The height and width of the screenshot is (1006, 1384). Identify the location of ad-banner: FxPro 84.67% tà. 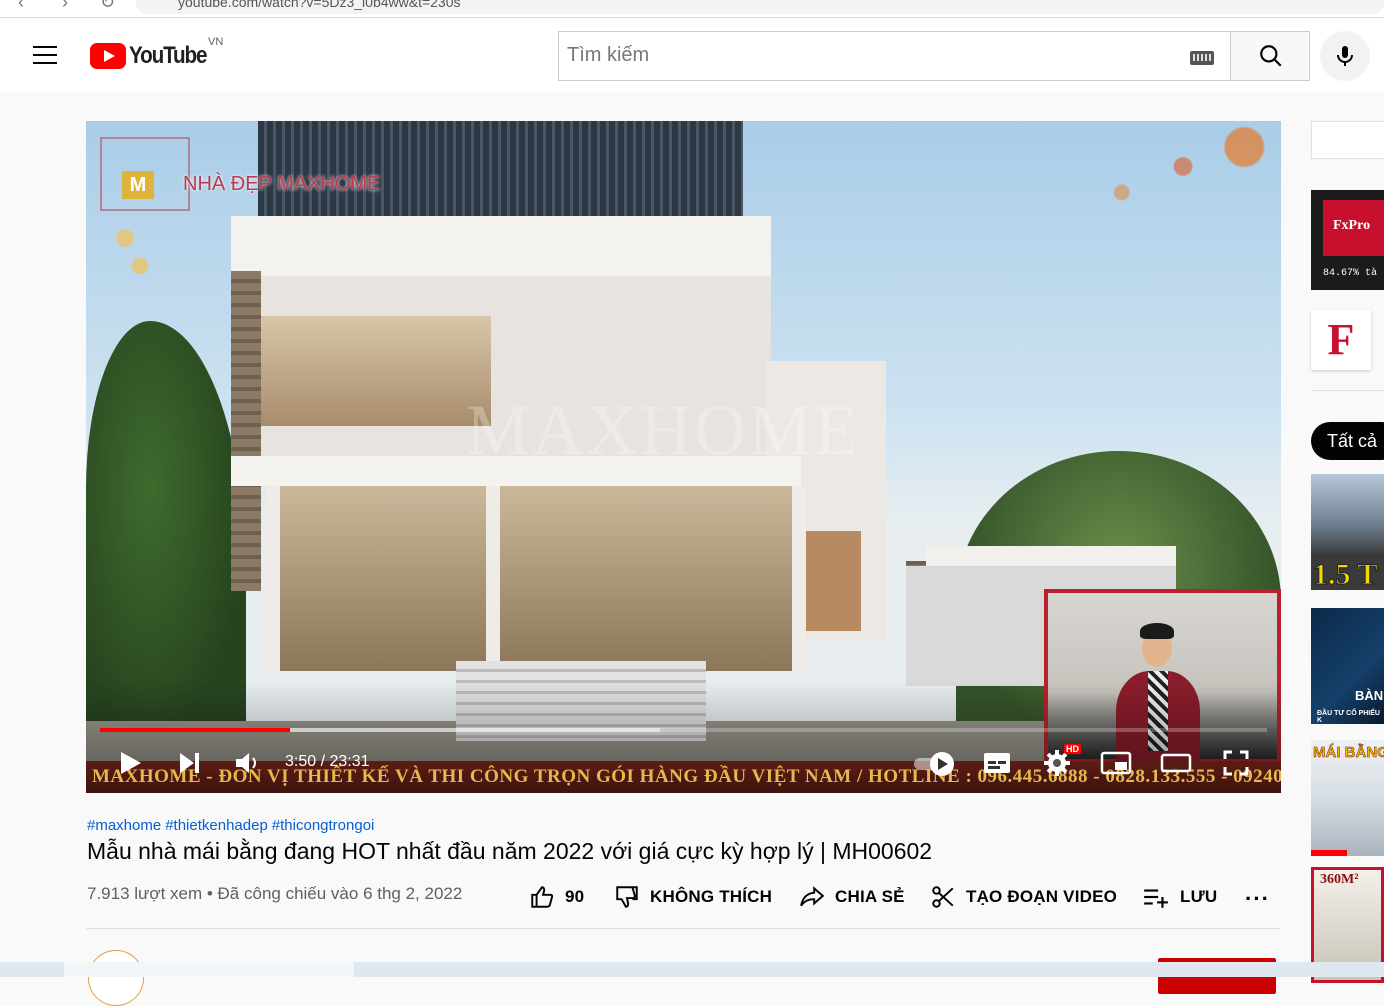
(1347, 240).